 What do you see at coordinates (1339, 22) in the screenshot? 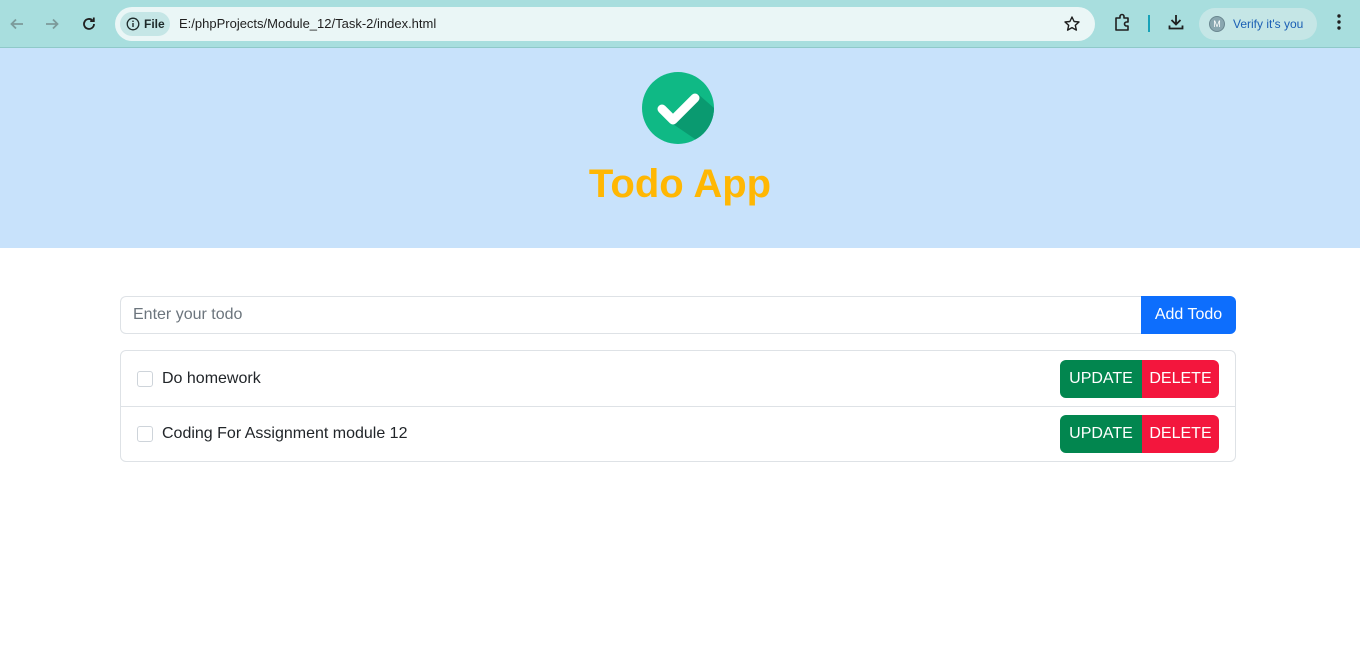
I see `kebab-menu-icon` at bounding box center [1339, 22].